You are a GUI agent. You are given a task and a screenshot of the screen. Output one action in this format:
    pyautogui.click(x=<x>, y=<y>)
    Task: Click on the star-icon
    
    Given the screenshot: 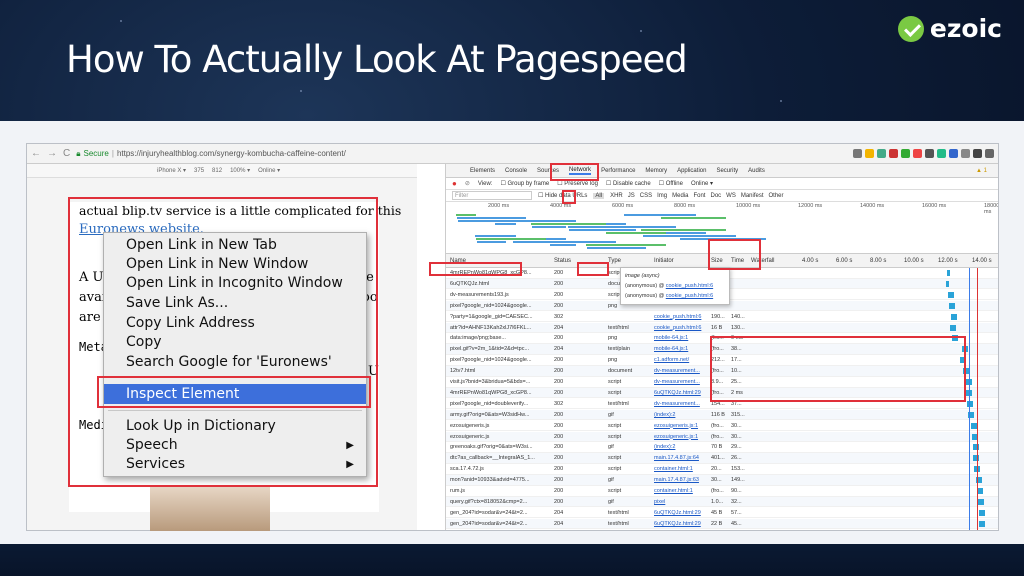 What is the action you would take?
    pyautogui.click(x=869, y=153)
    